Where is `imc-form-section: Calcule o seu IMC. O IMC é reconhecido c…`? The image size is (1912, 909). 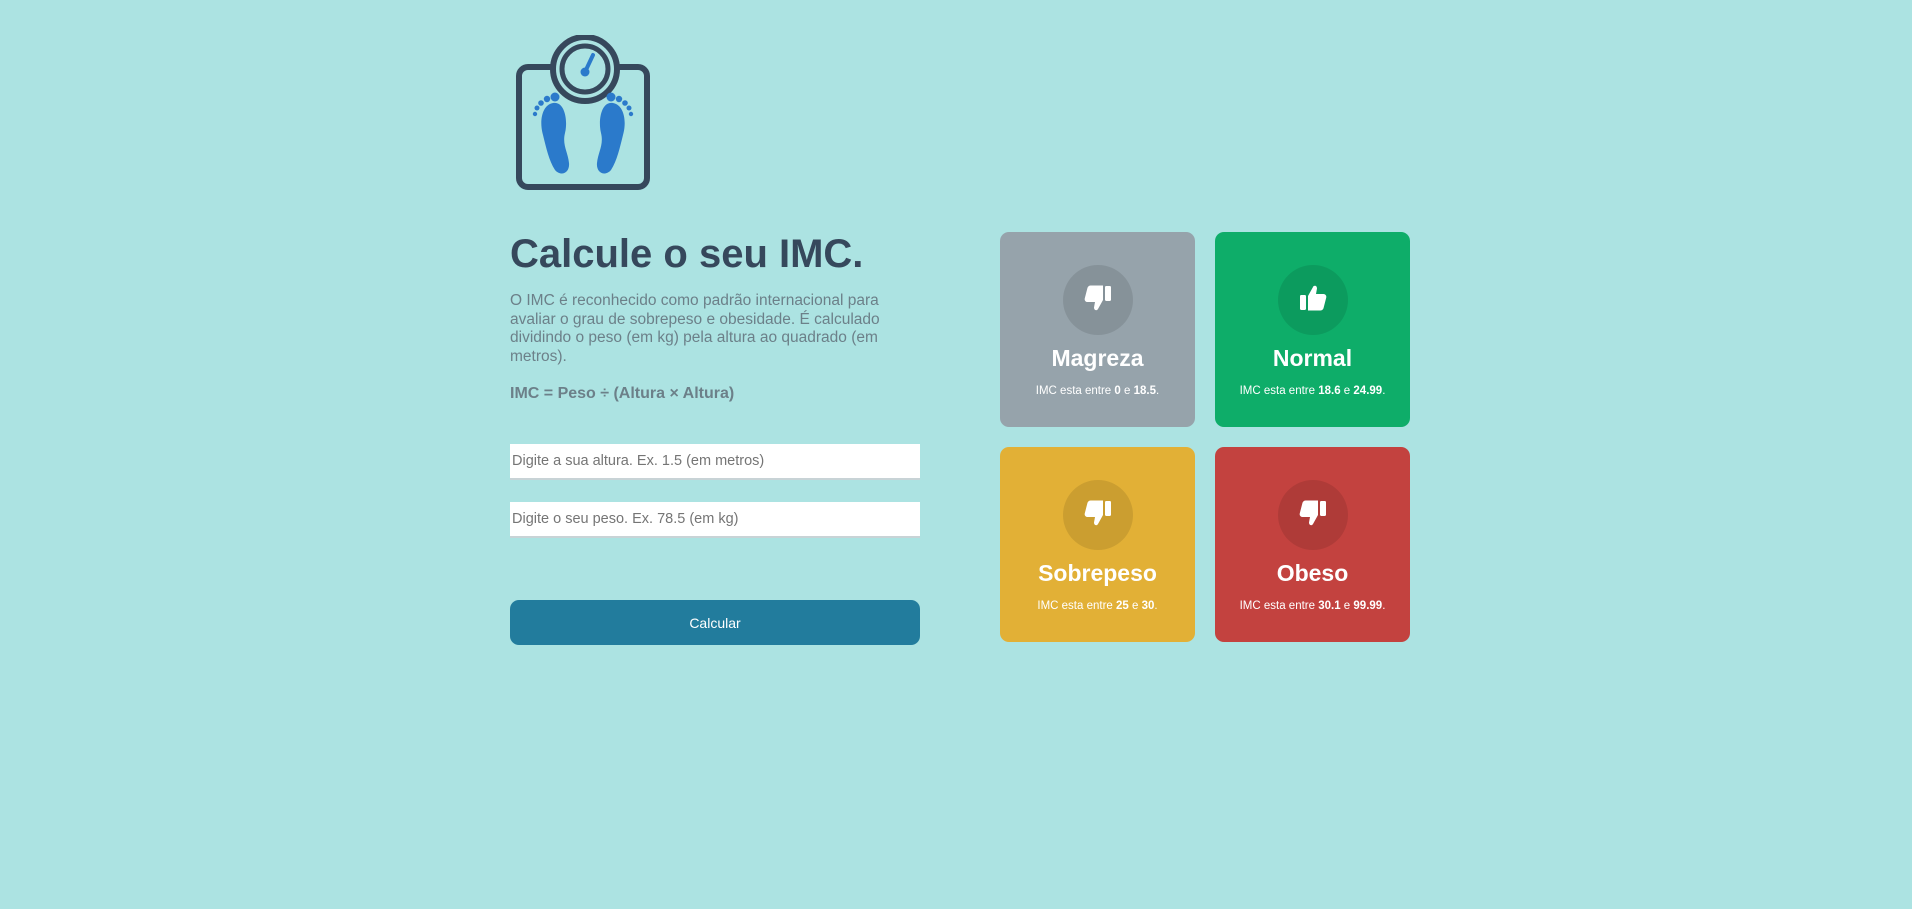 imc-form-section: Calcule o seu IMC. O IMC é reconhecido c… is located at coordinates (715, 436).